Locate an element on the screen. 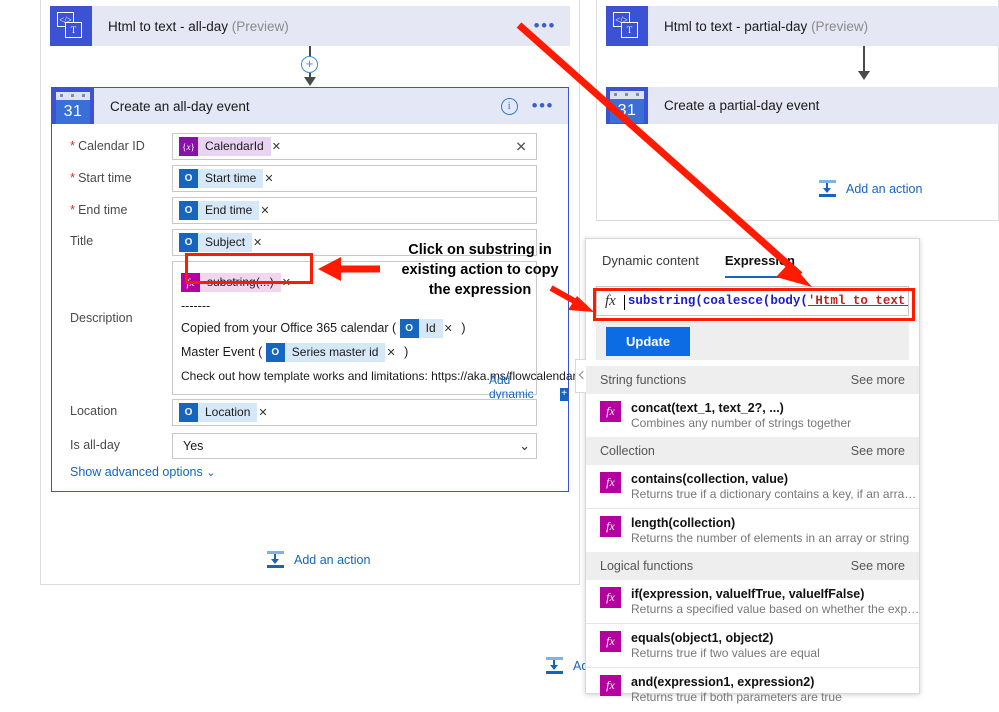 Image resolution: width=999 pixels, height=712 pixels. function-signature: and(expression1, expression2) is located at coordinates (723, 682).